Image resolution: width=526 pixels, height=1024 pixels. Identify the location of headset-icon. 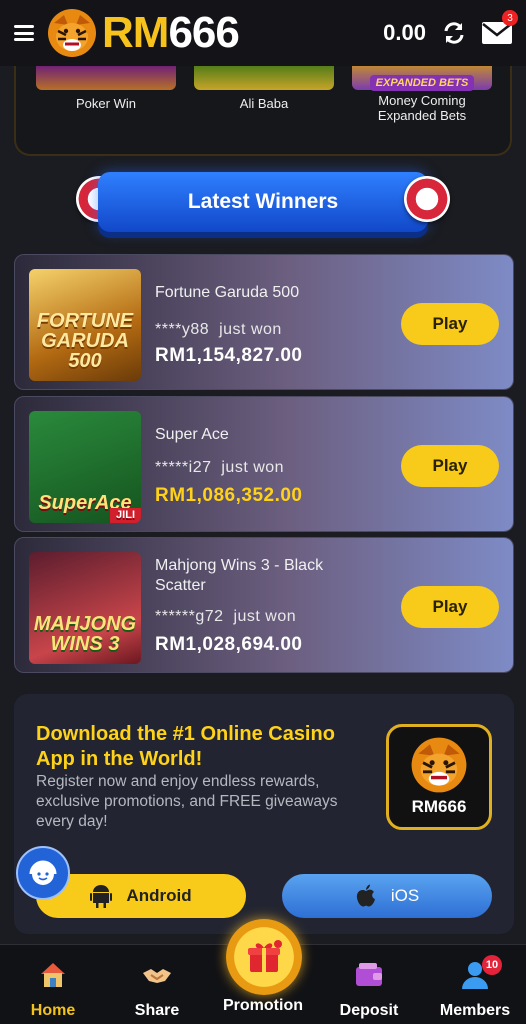
(43, 872).